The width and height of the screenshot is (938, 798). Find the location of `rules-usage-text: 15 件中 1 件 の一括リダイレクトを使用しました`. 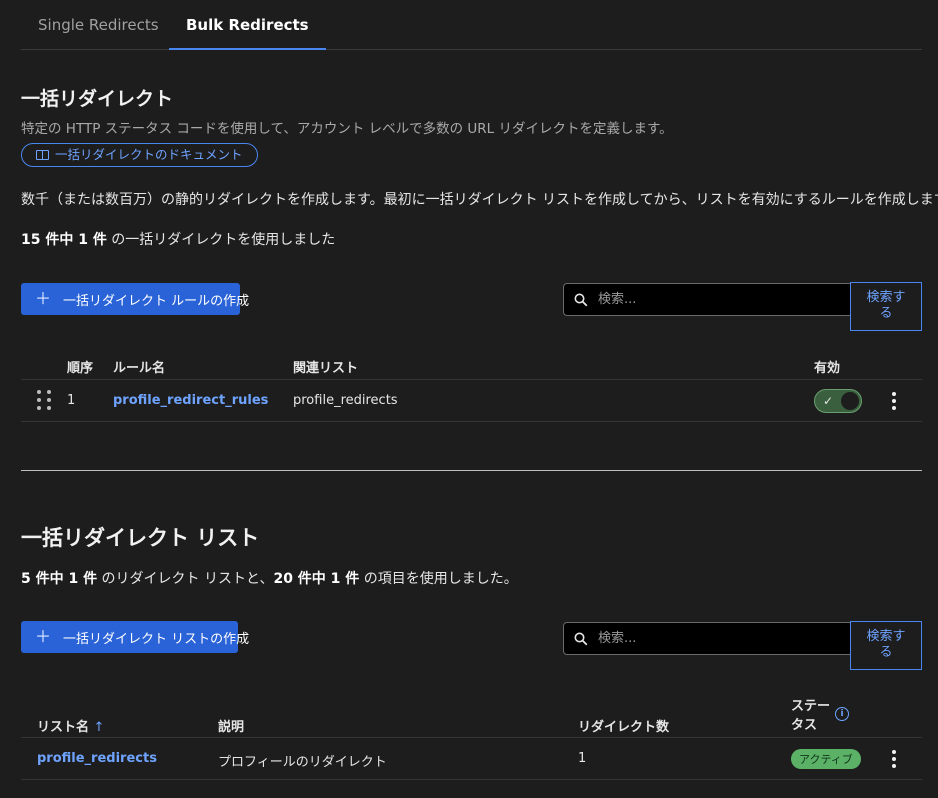

rules-usage-text: 15 件中 1 件 の一括リダイレクトを使用しました is located at coordinates (178, 239).